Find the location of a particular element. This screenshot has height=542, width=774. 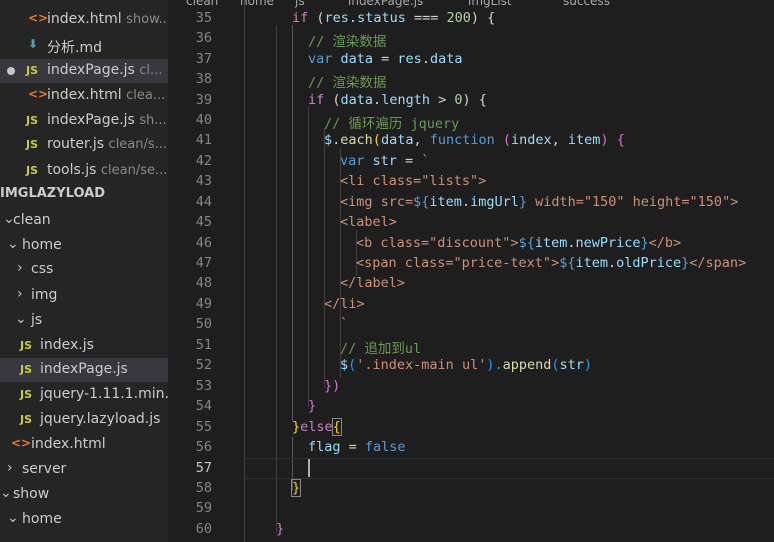

code-line-36: // 渲染数据 is located at coordinates (347, 42).